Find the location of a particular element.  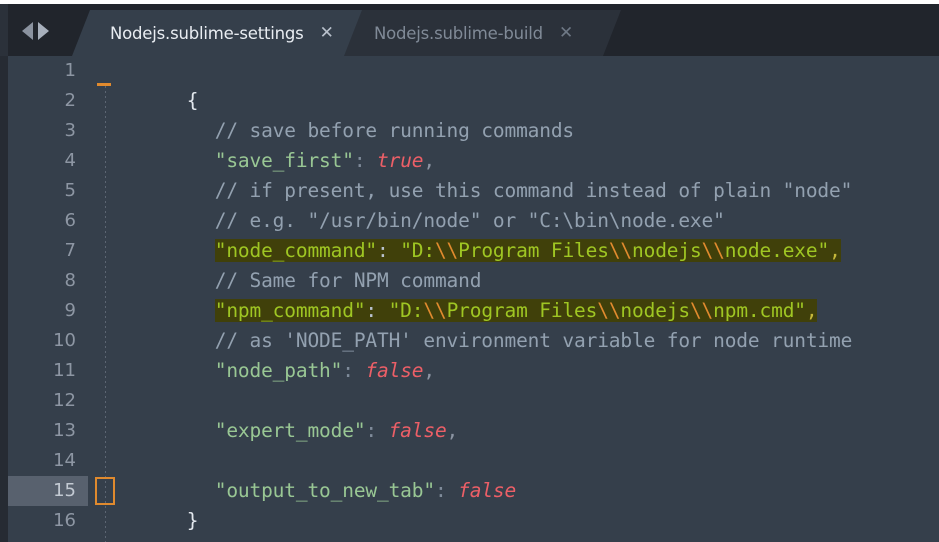

line-number: 5 is located at coordinates (70, 190).